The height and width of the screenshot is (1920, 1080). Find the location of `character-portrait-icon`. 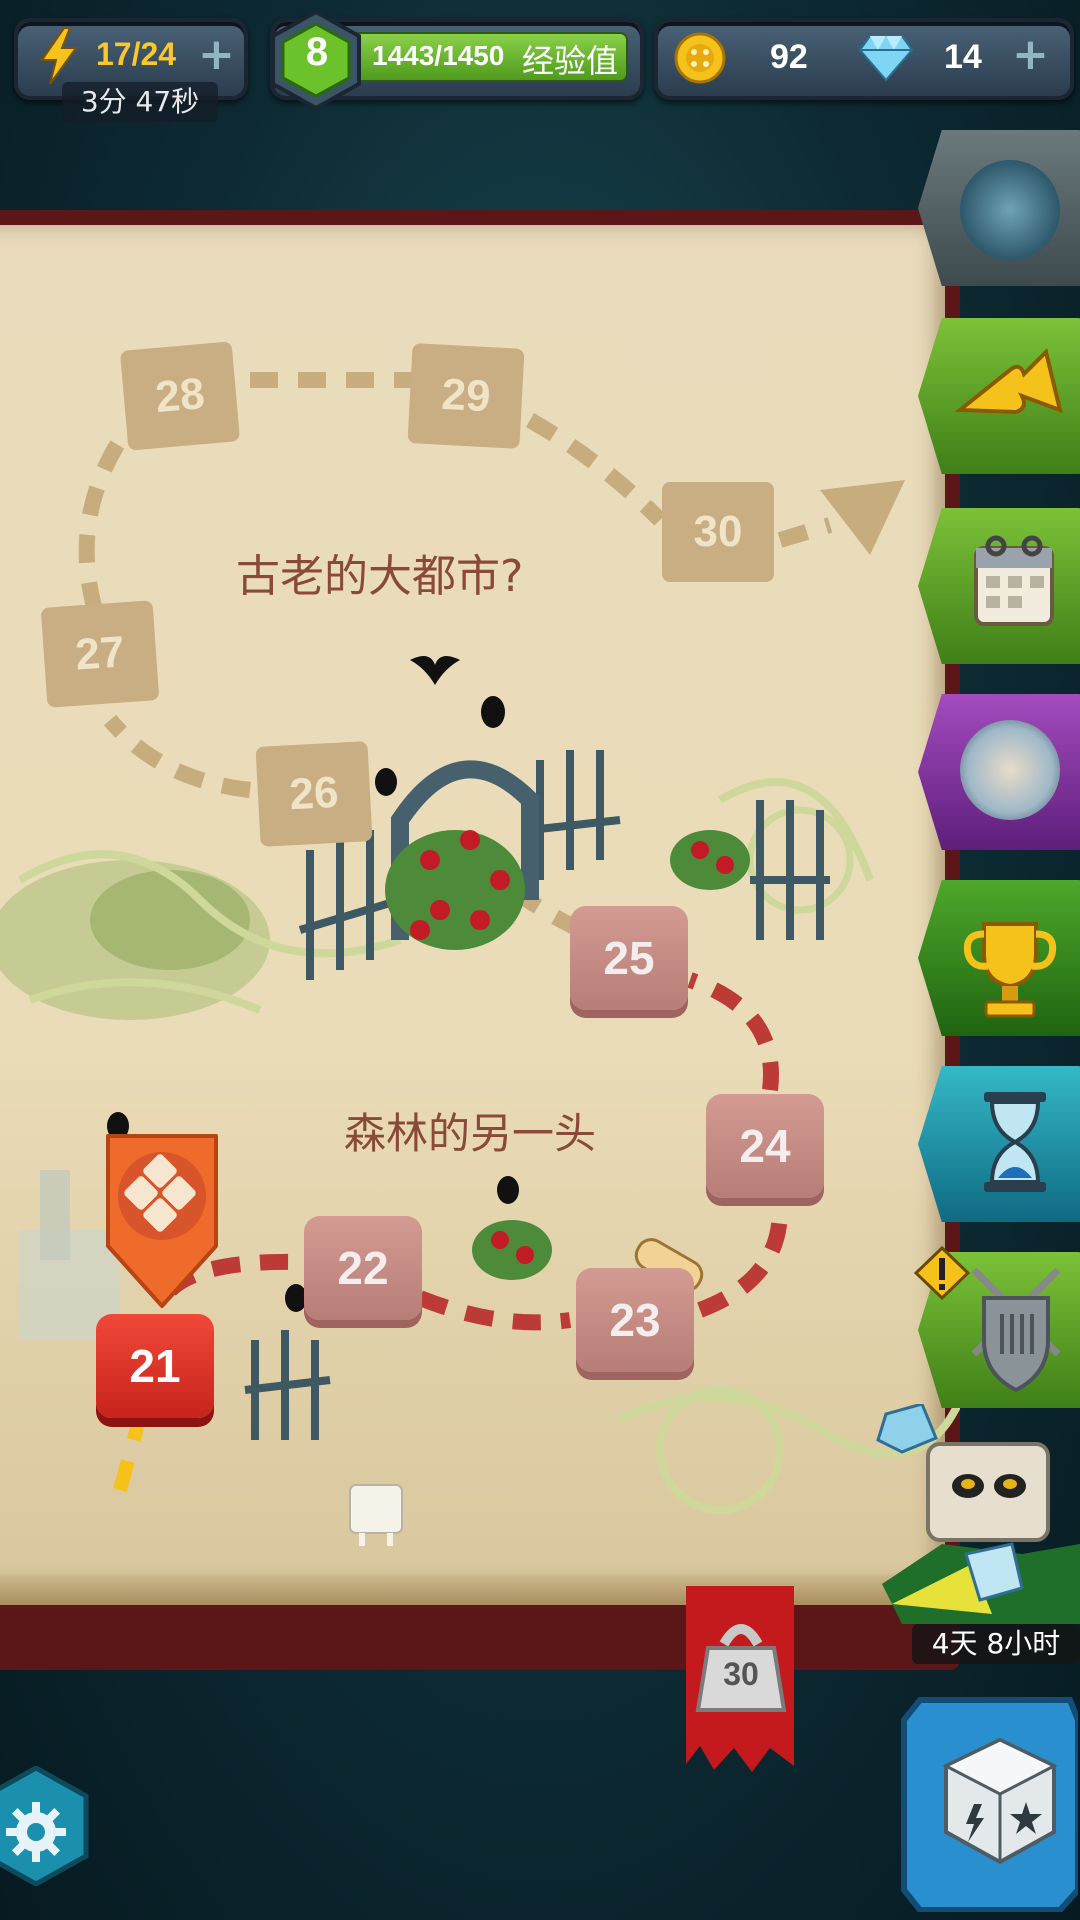

character-portrait-icon is located at coordinates (1010, 770).